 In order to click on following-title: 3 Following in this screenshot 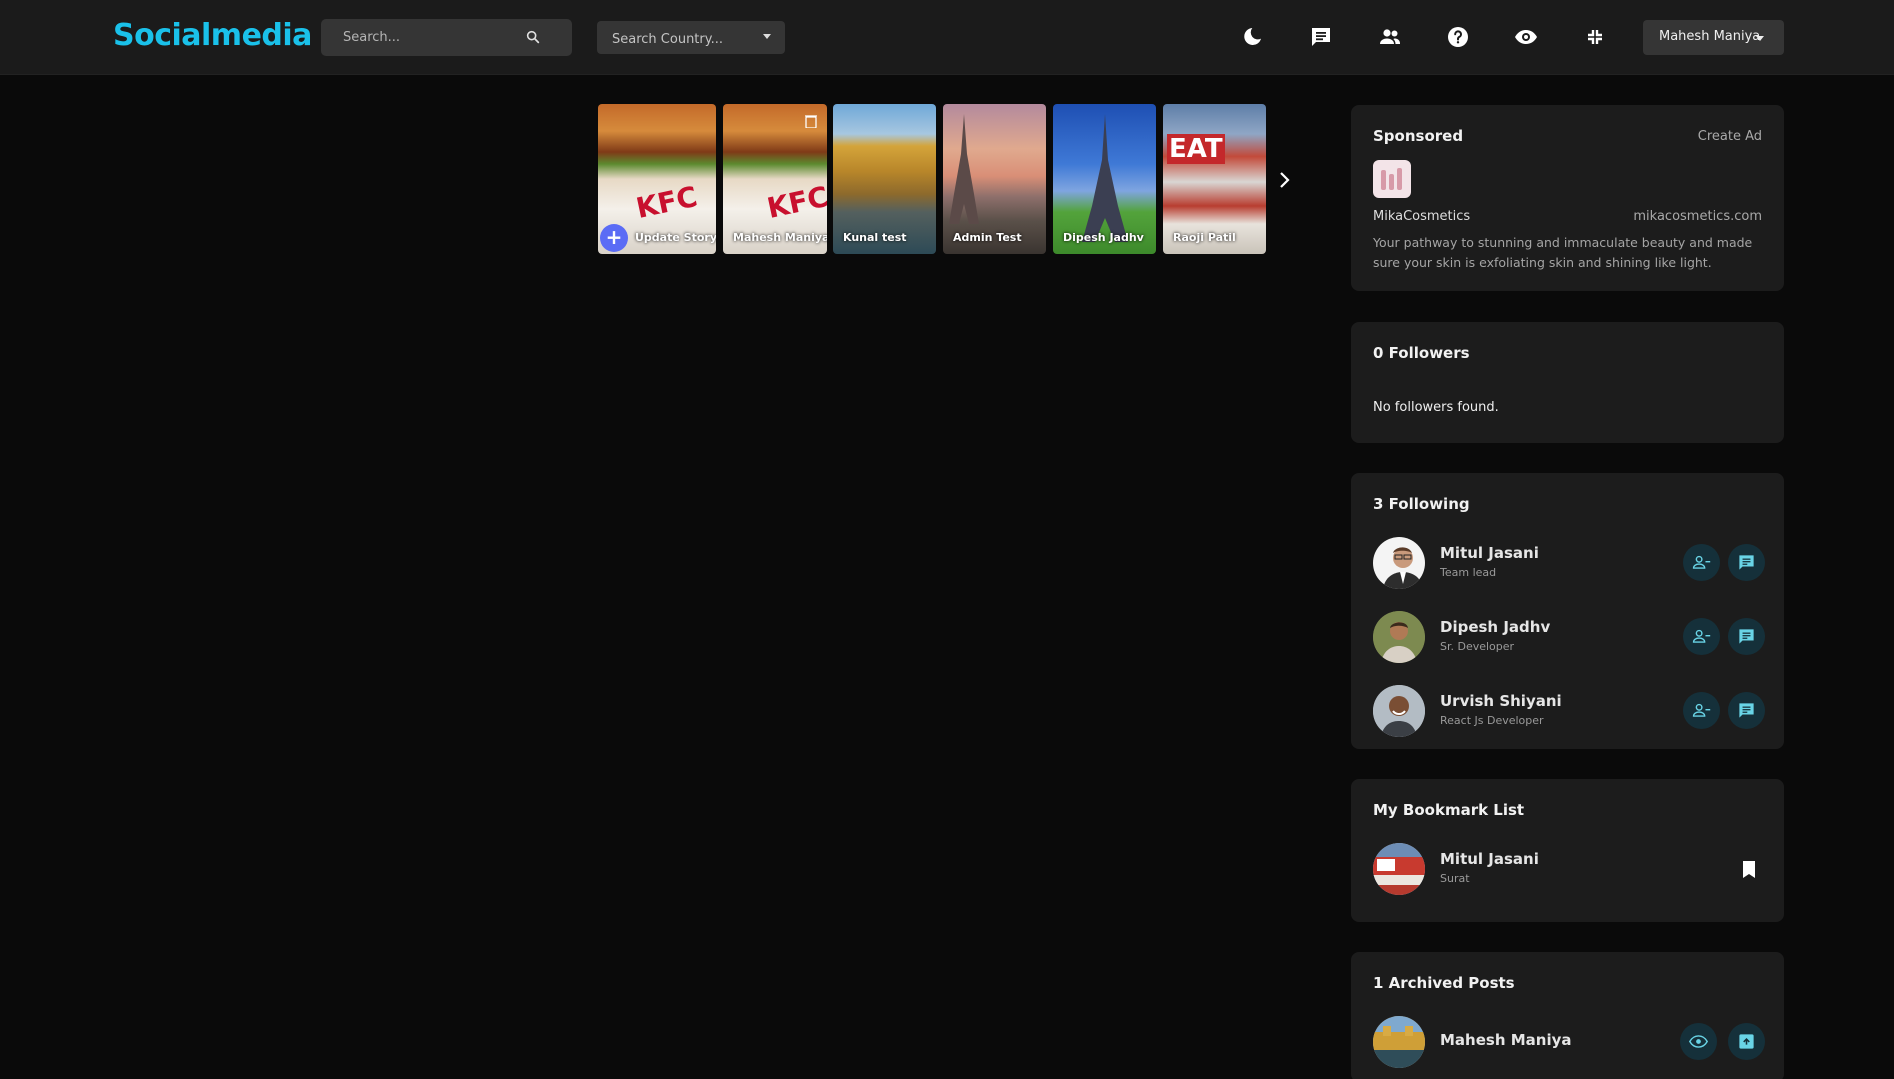, I will do `click(1421, 504)`.